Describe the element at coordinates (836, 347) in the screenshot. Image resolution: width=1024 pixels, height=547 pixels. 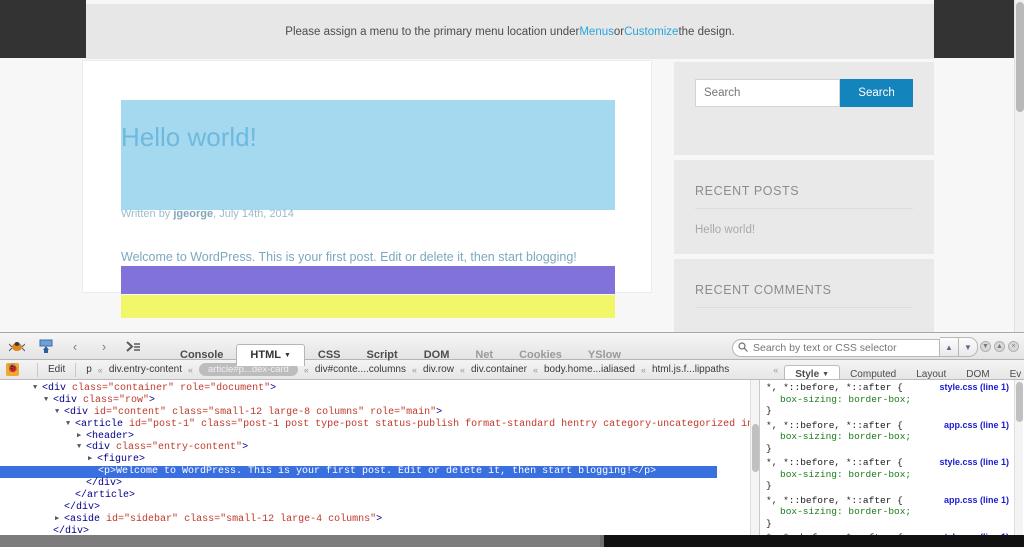
I see `devtools-search-input` at that location.